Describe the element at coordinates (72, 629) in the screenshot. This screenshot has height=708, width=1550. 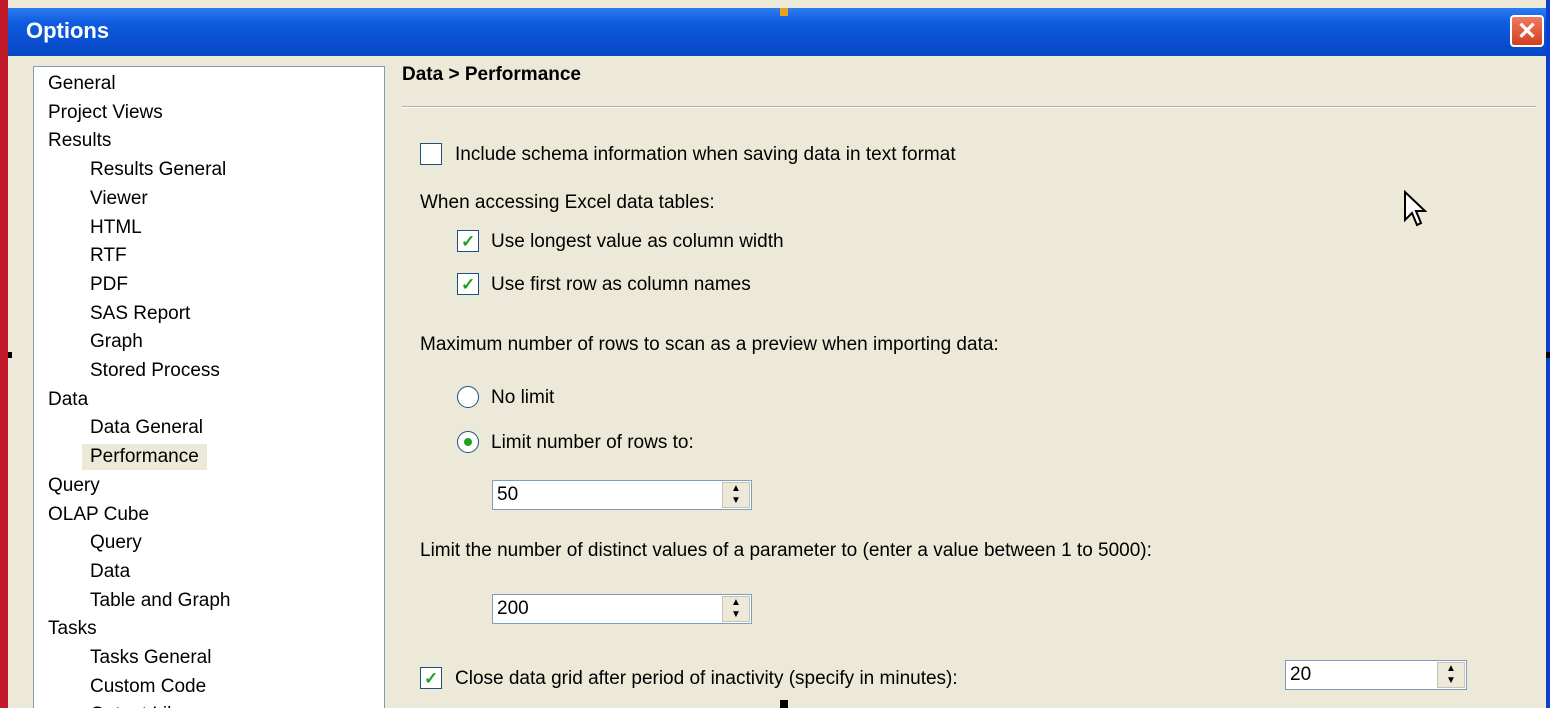
I see `tree-item-tasks: Tasks` at that location.